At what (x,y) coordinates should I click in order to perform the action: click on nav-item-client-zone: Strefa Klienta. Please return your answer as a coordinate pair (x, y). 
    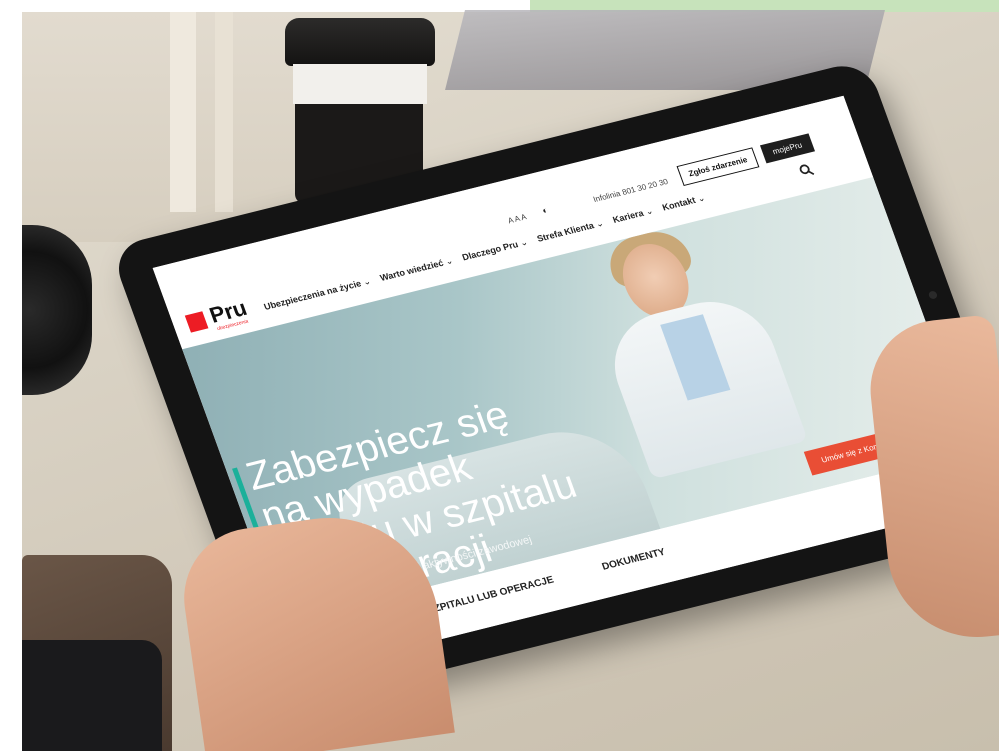
    Looking at the image, I should click on (571, 231).